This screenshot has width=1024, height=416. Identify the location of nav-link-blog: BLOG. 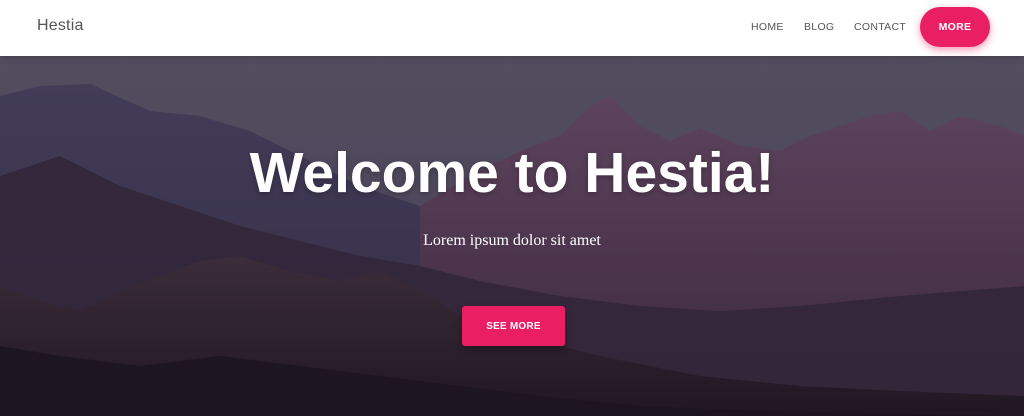
(819, 27).